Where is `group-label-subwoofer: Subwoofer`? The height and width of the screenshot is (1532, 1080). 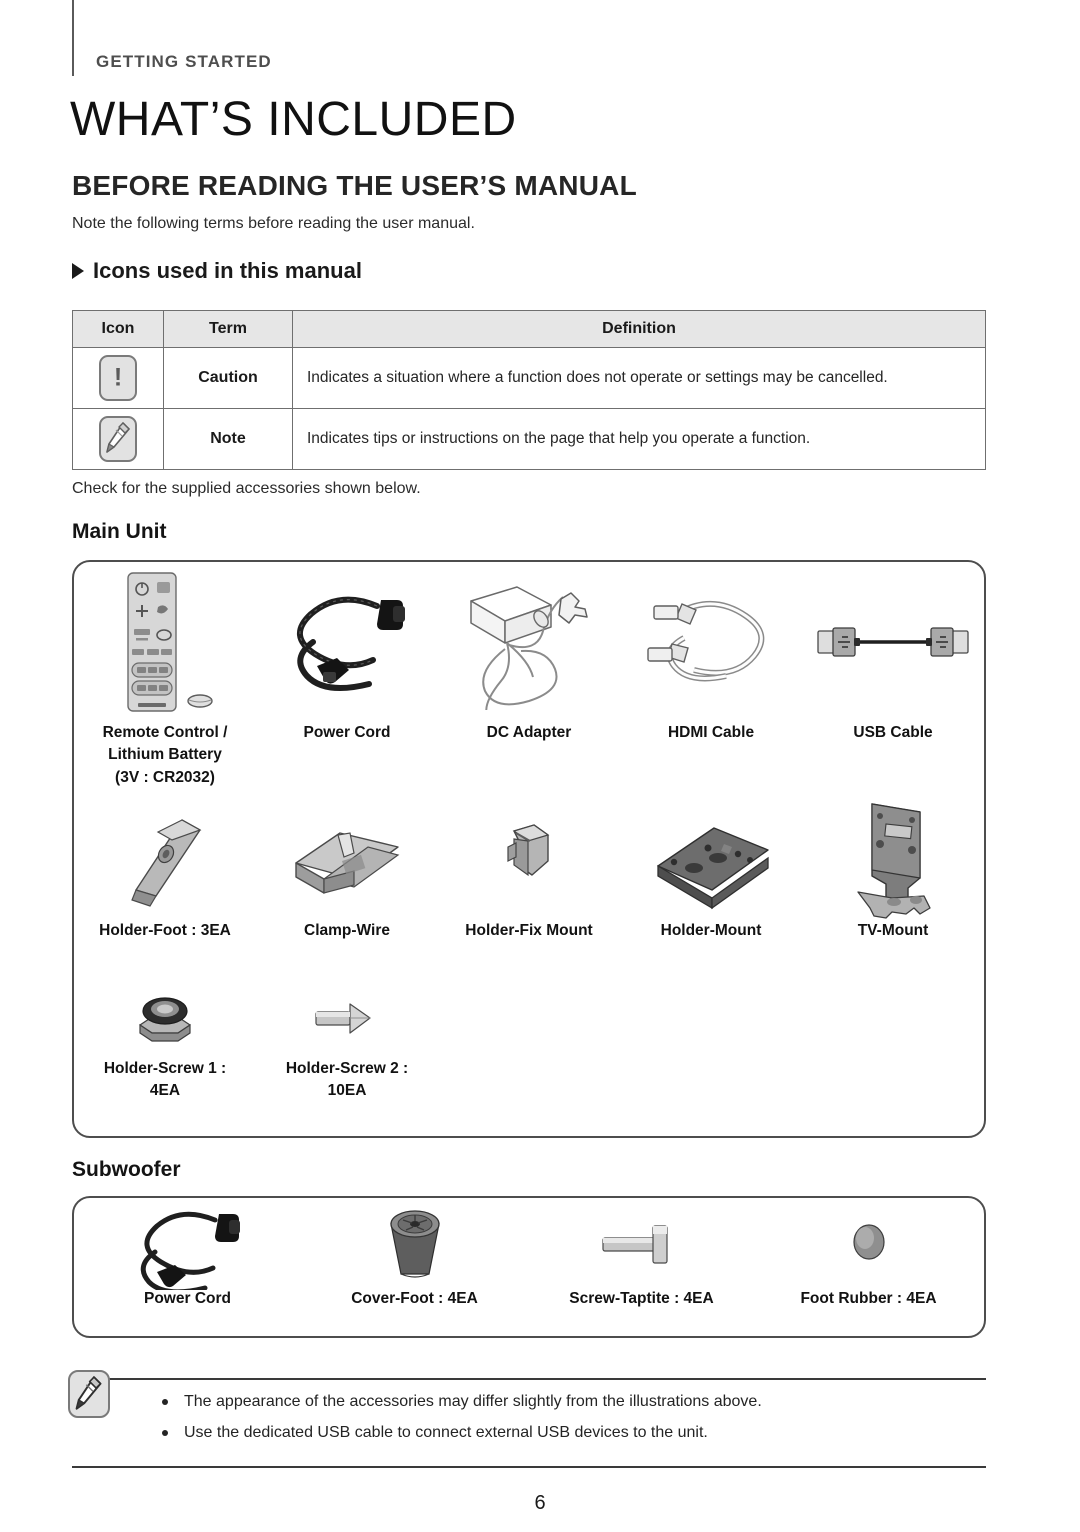
group-label-subwoofer: Subwoofer is located at coordinates (126, 1169).